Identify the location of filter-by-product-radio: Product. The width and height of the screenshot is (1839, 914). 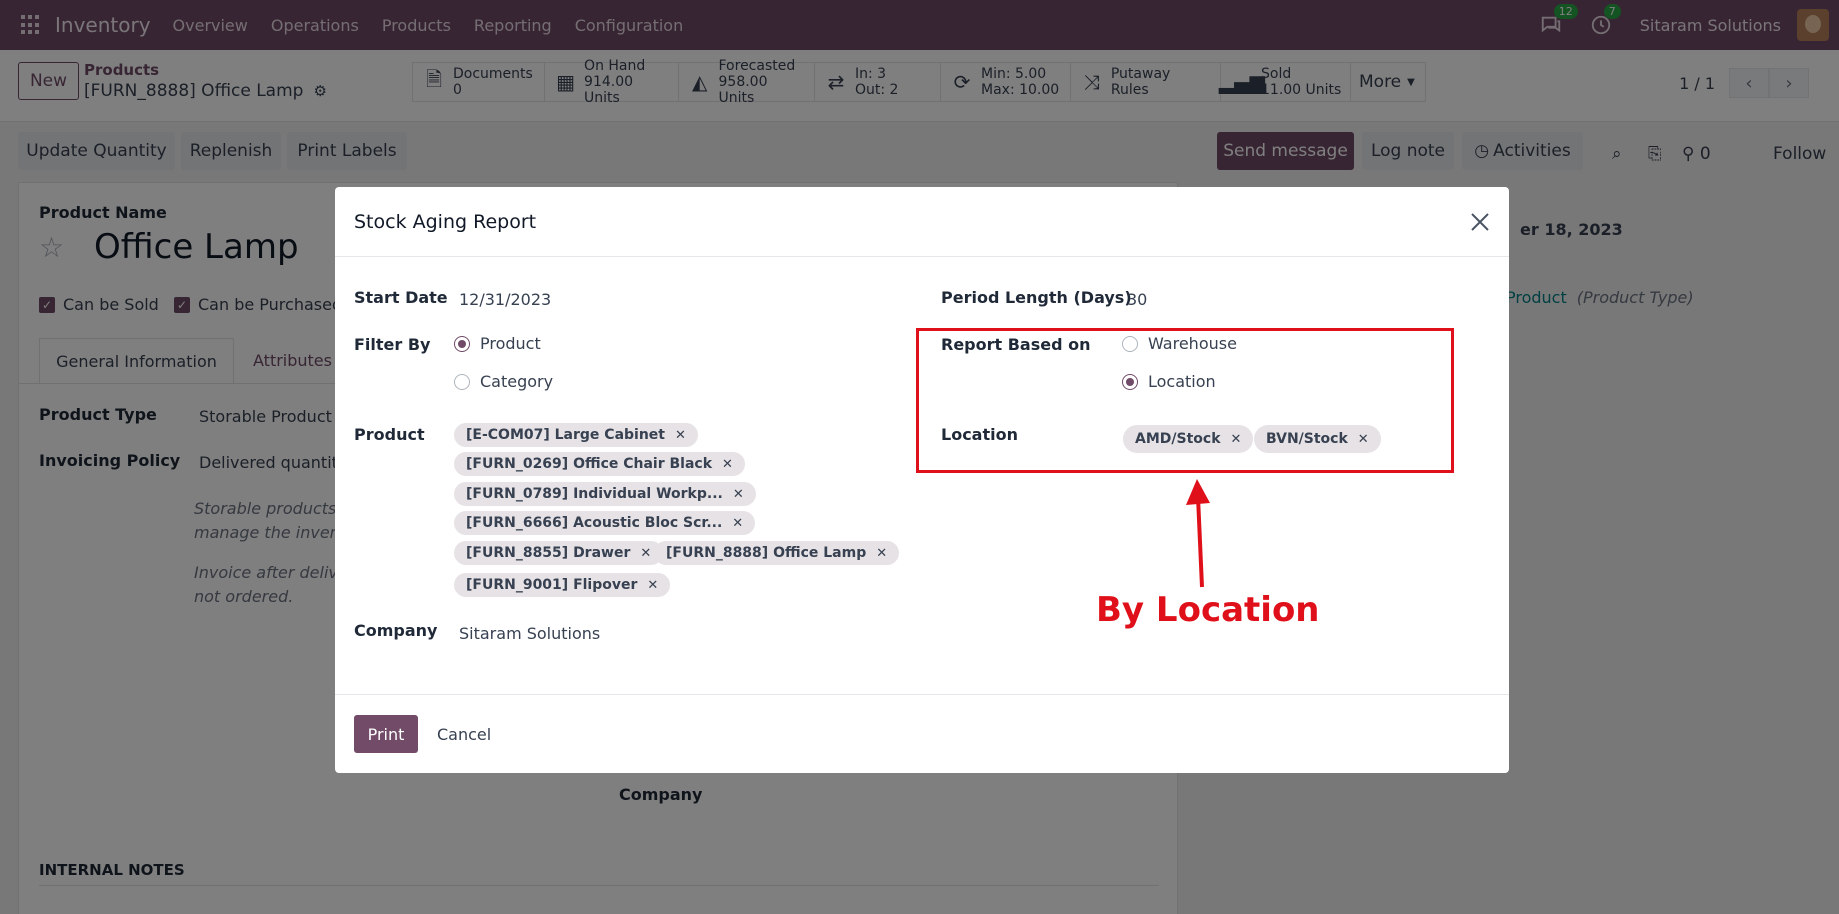
(497, 343).